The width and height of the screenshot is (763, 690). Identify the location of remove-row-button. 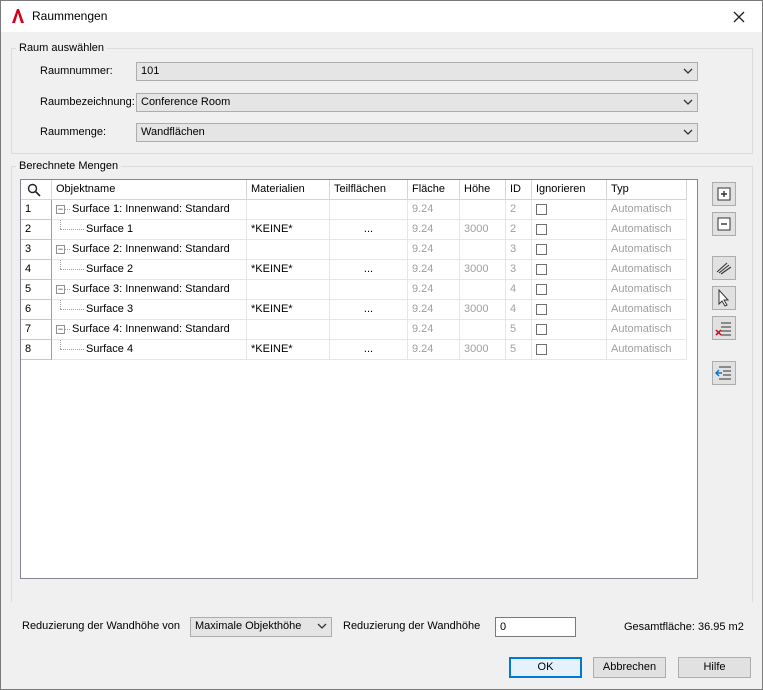
(724, 328).